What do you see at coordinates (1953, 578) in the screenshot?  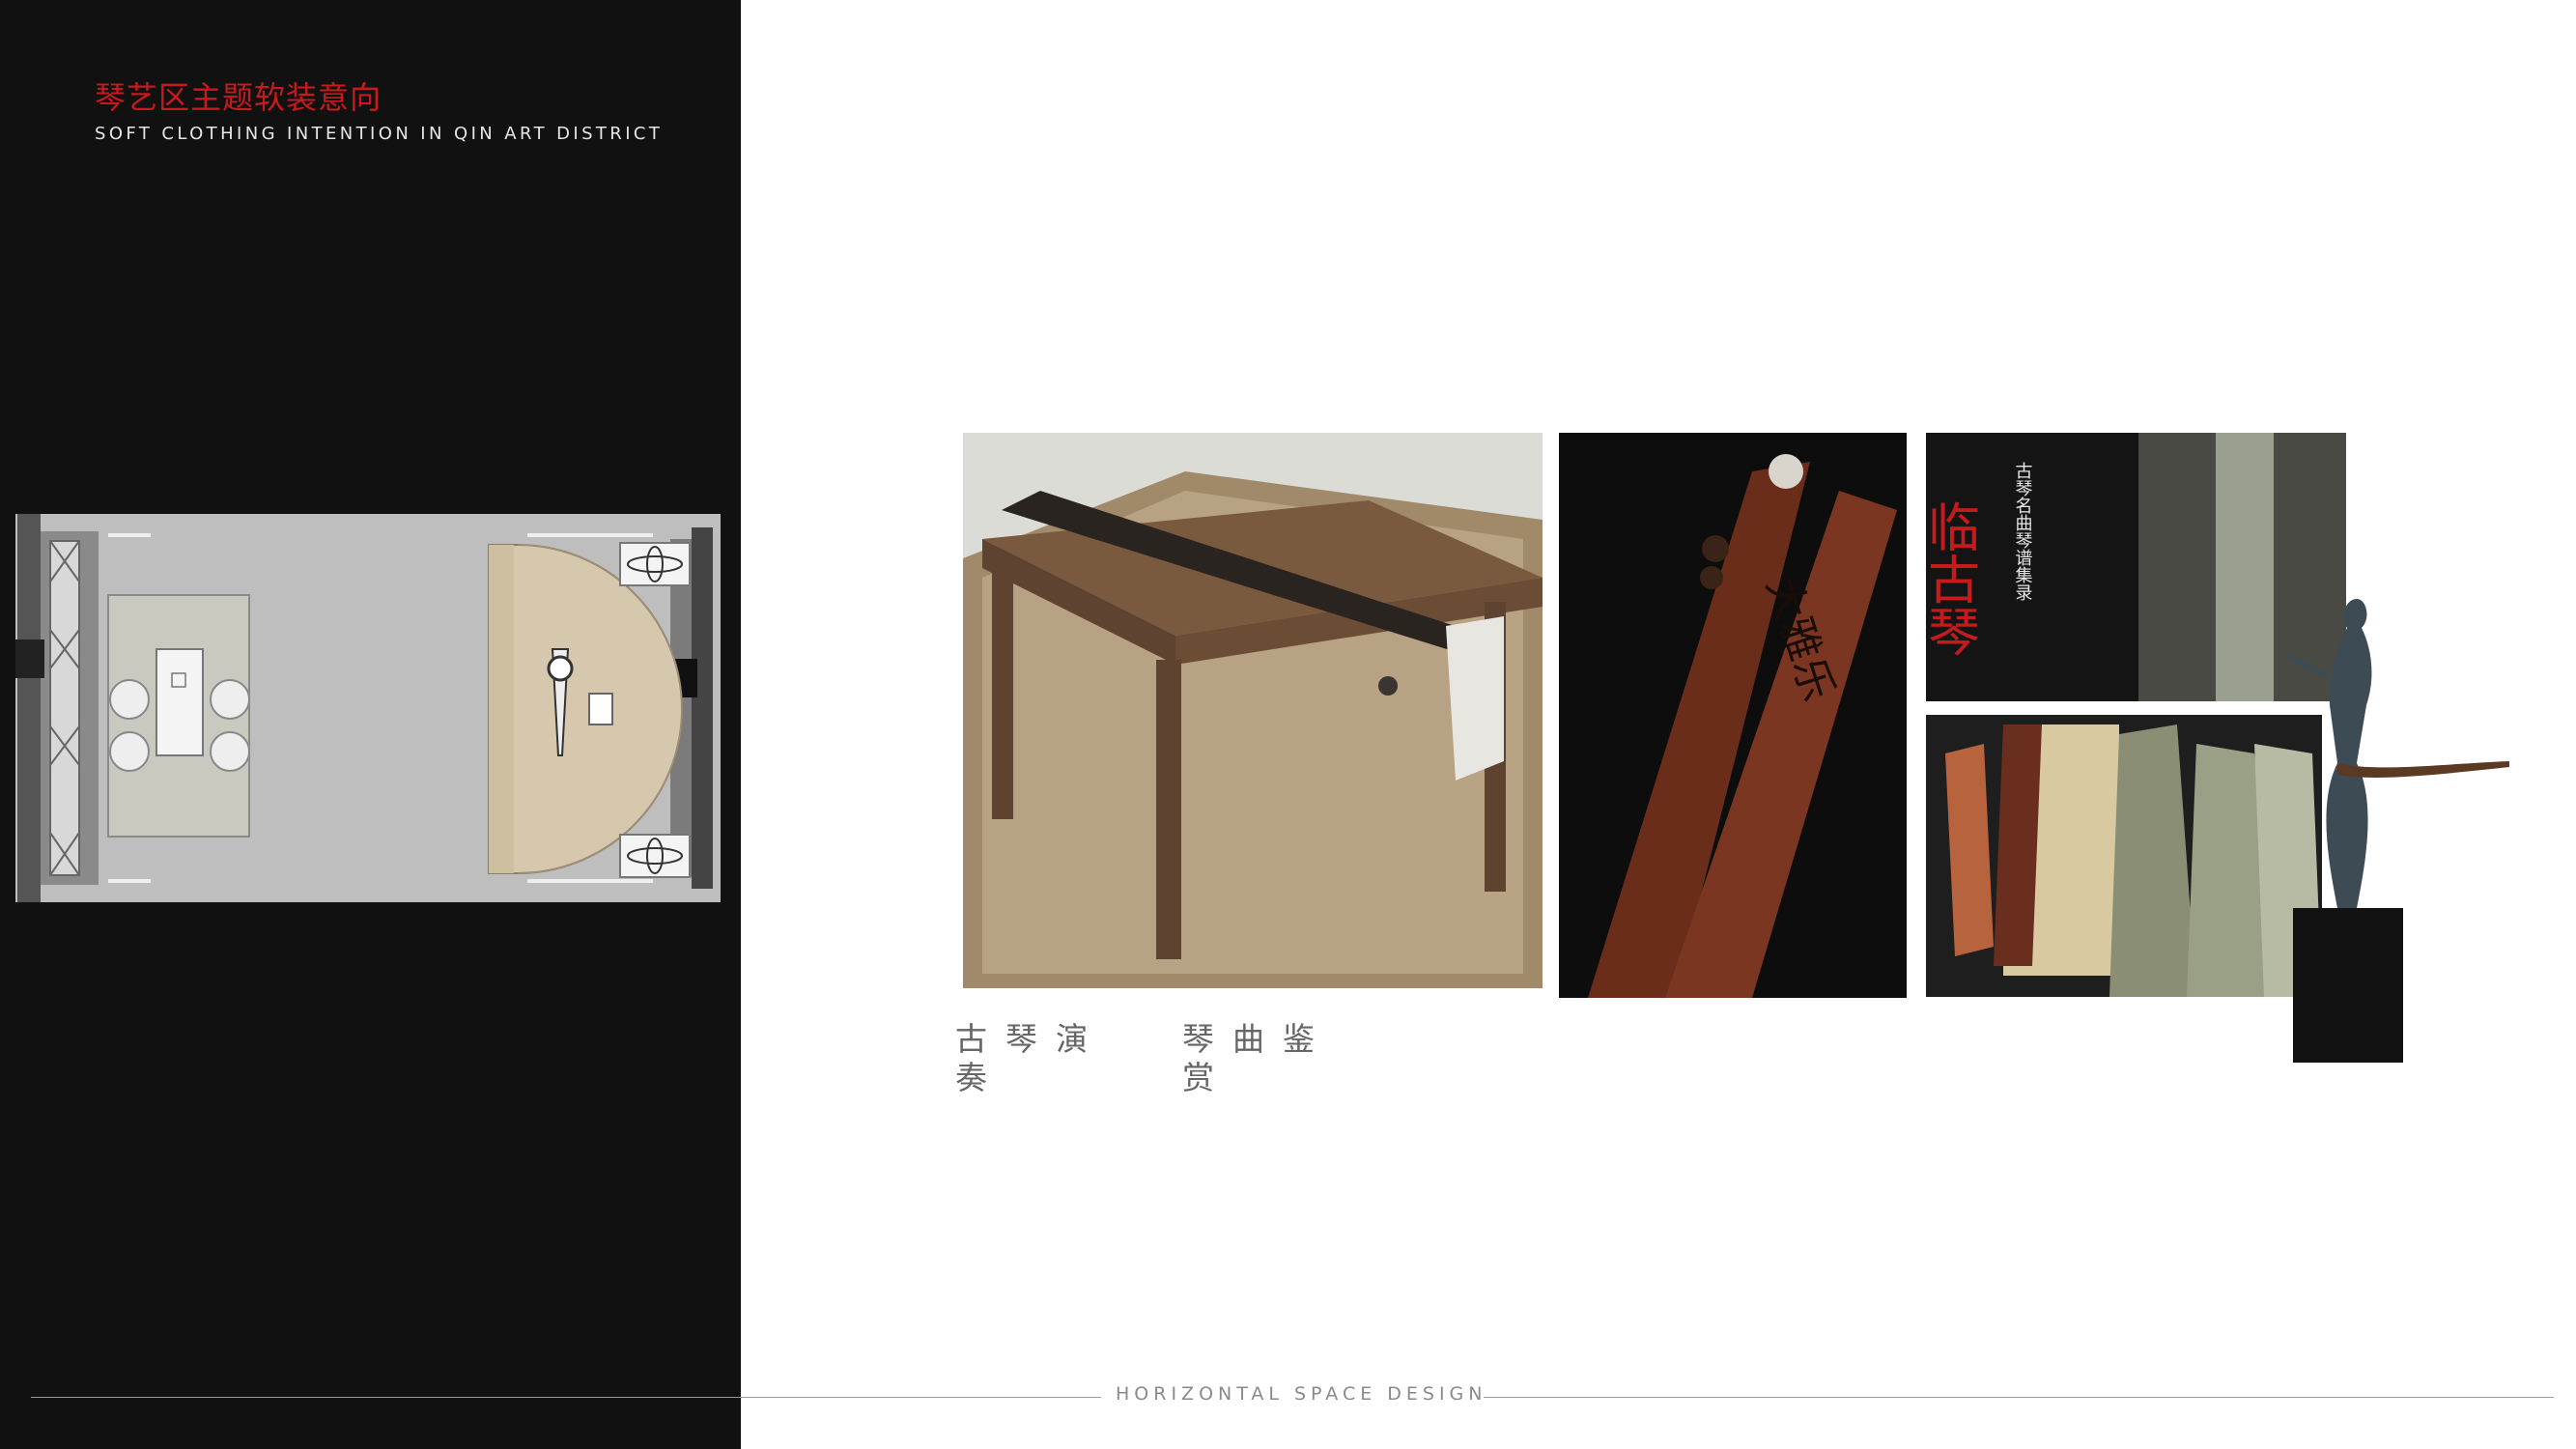 I see `book-calligraphy: 临古琴` at bounding box center [1953, 578].